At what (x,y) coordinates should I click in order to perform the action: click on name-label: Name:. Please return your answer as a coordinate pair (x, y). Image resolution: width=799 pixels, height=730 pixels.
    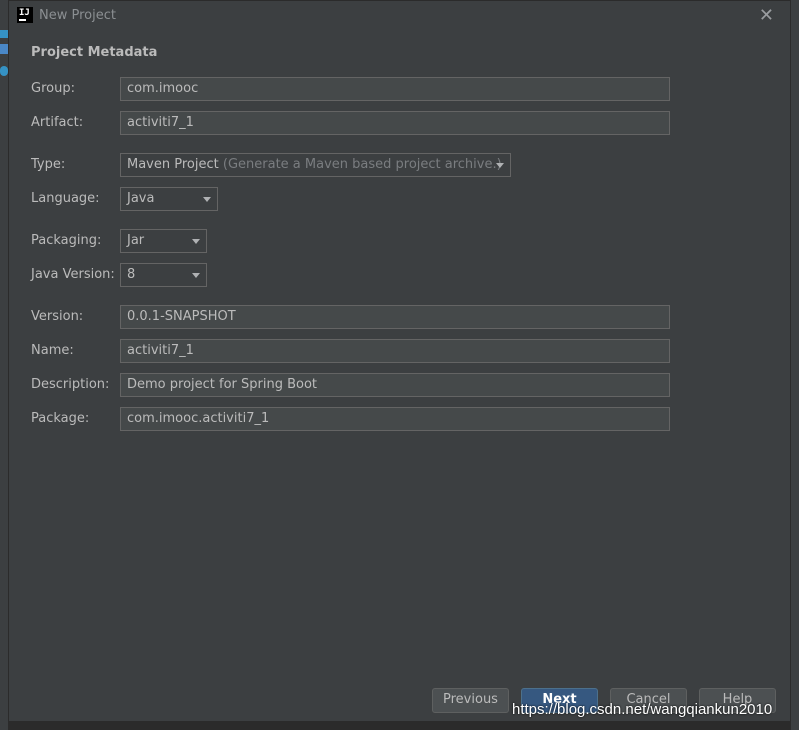
    Looking at the image, I should click on (52, 350).